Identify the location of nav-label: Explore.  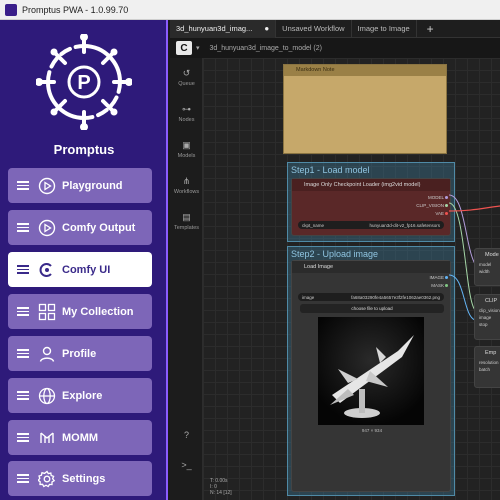
(82, 395).